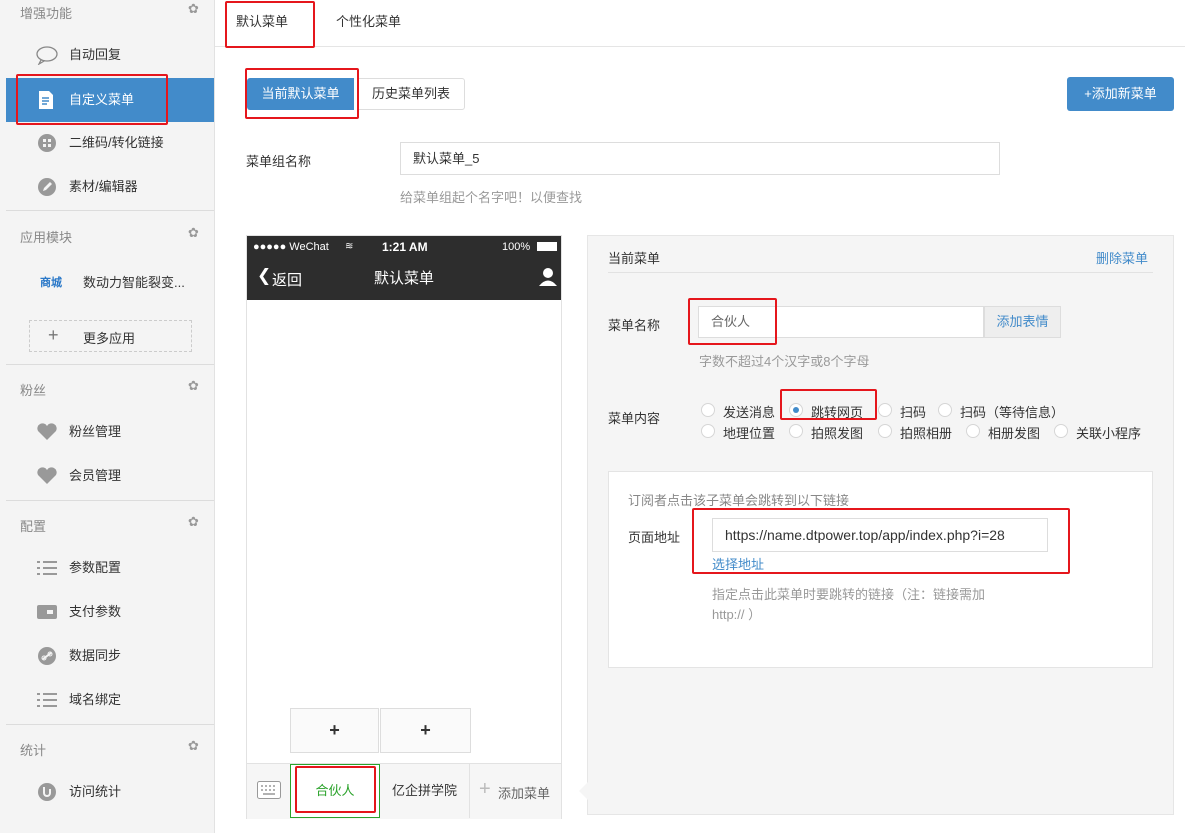 The image size is (1185, 833). I want to click on qrcode-icon, so click(47, 143).